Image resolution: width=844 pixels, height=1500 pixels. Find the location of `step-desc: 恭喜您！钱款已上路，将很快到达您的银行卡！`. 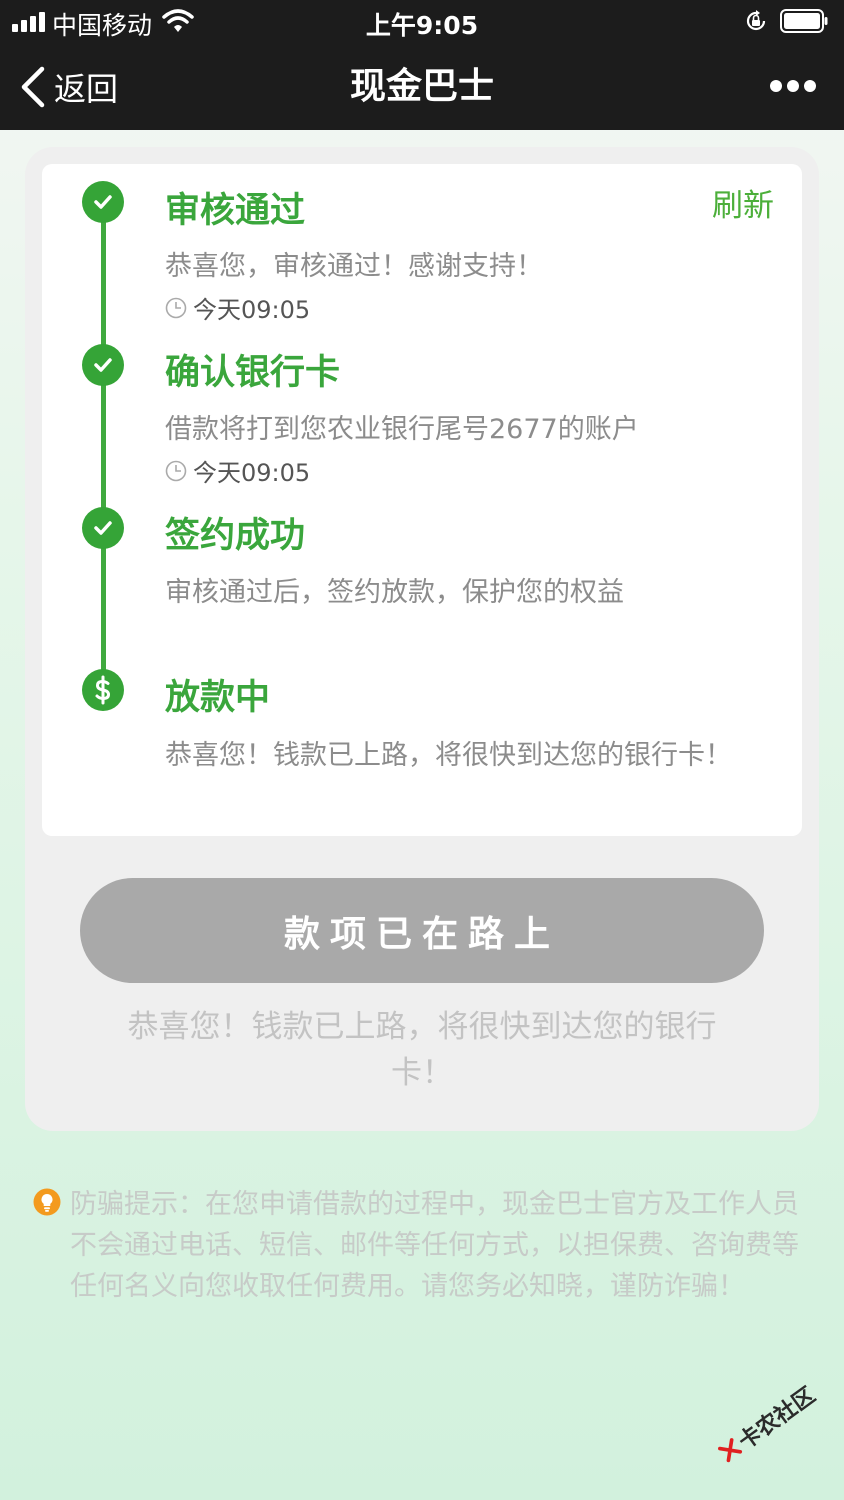

step-desc: 恭喜您！钱款已上路，将很快到达您的银行卡！ is located at coordinates (448, 755).